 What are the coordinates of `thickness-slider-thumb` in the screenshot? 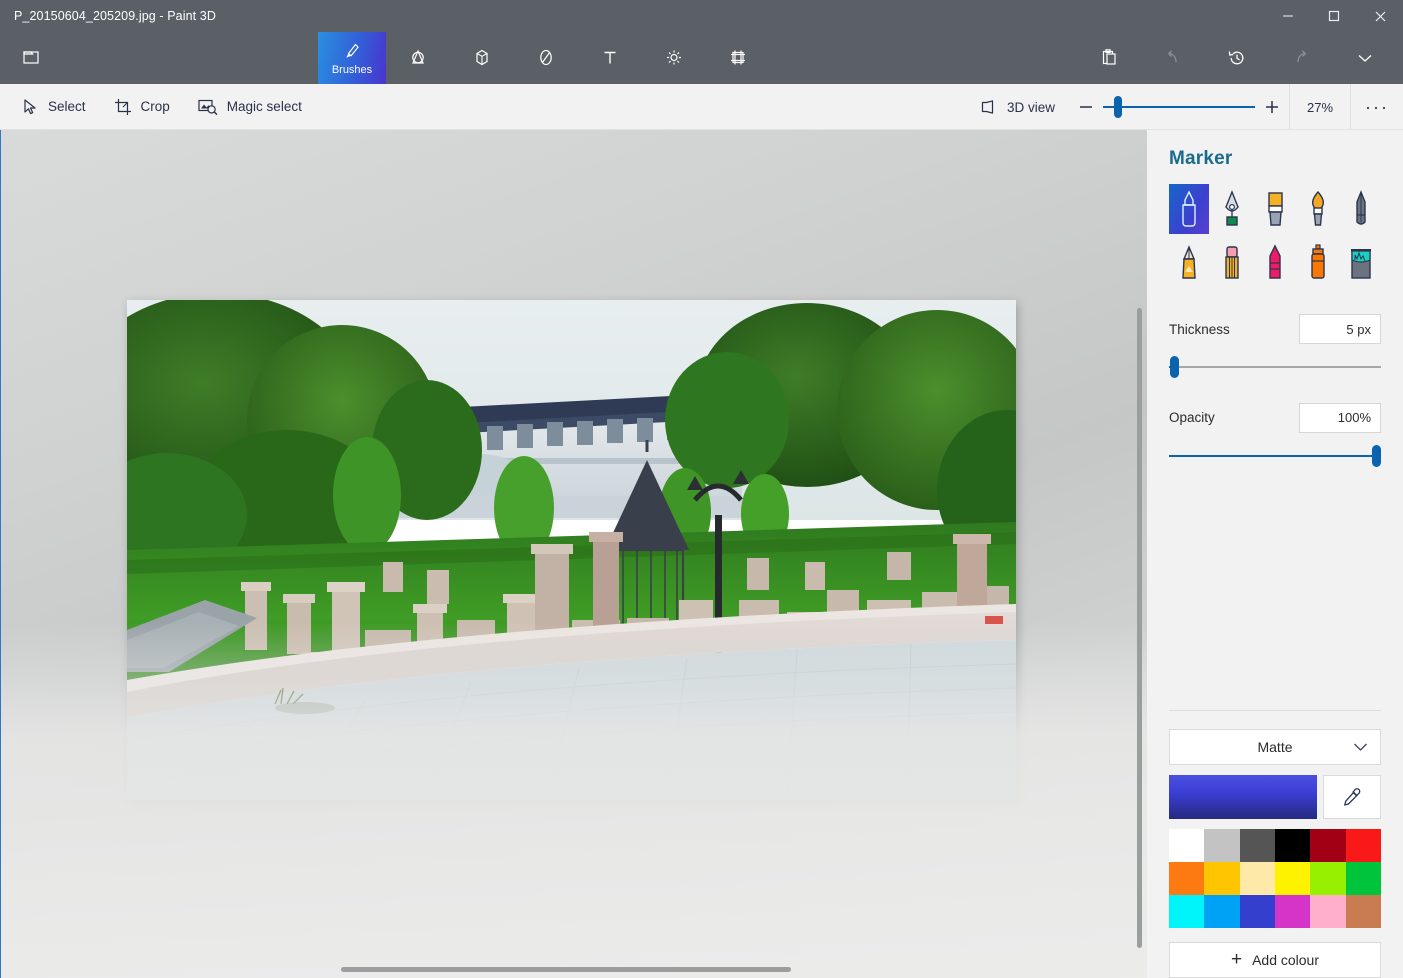 It's located at (1174, 367).